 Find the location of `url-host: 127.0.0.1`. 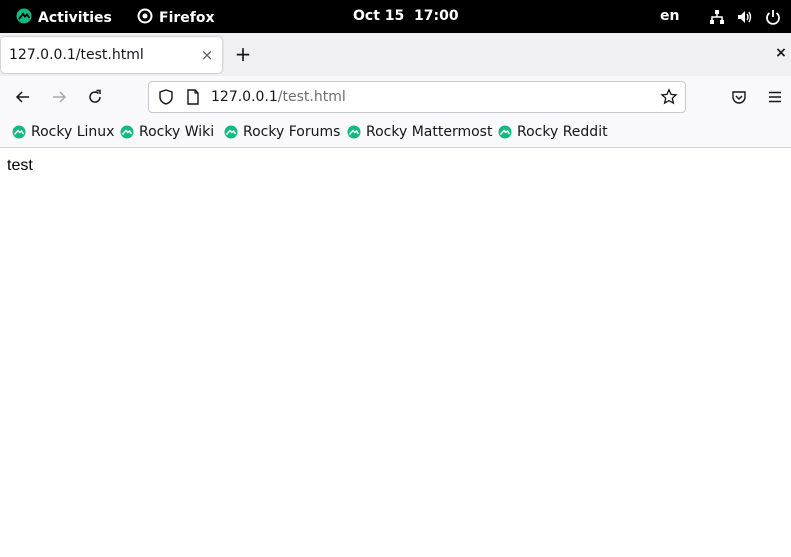

url-host: 127.0.0.1 is located at coordinates (244, 97).